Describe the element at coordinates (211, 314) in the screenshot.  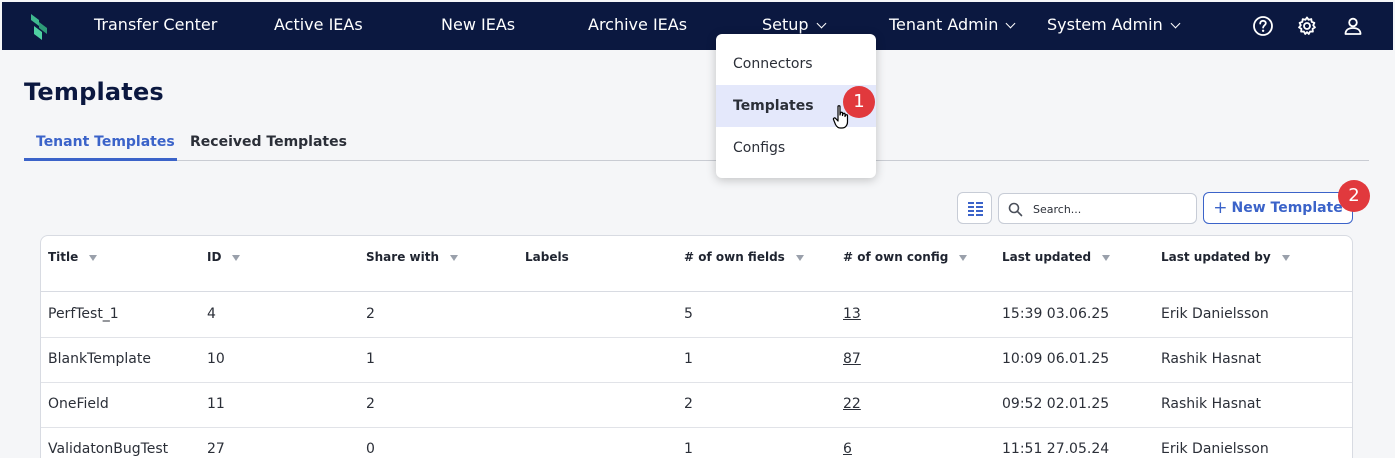
I see `cell-id: 4` at that location.